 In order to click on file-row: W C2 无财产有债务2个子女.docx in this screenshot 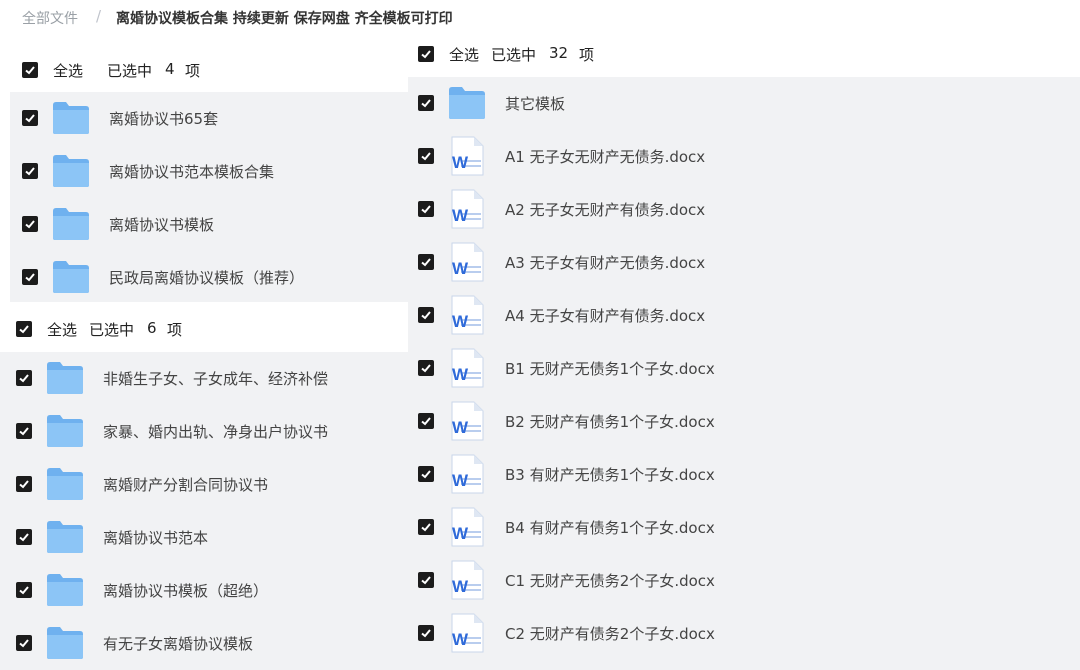, I will do `click(744, 633)`.